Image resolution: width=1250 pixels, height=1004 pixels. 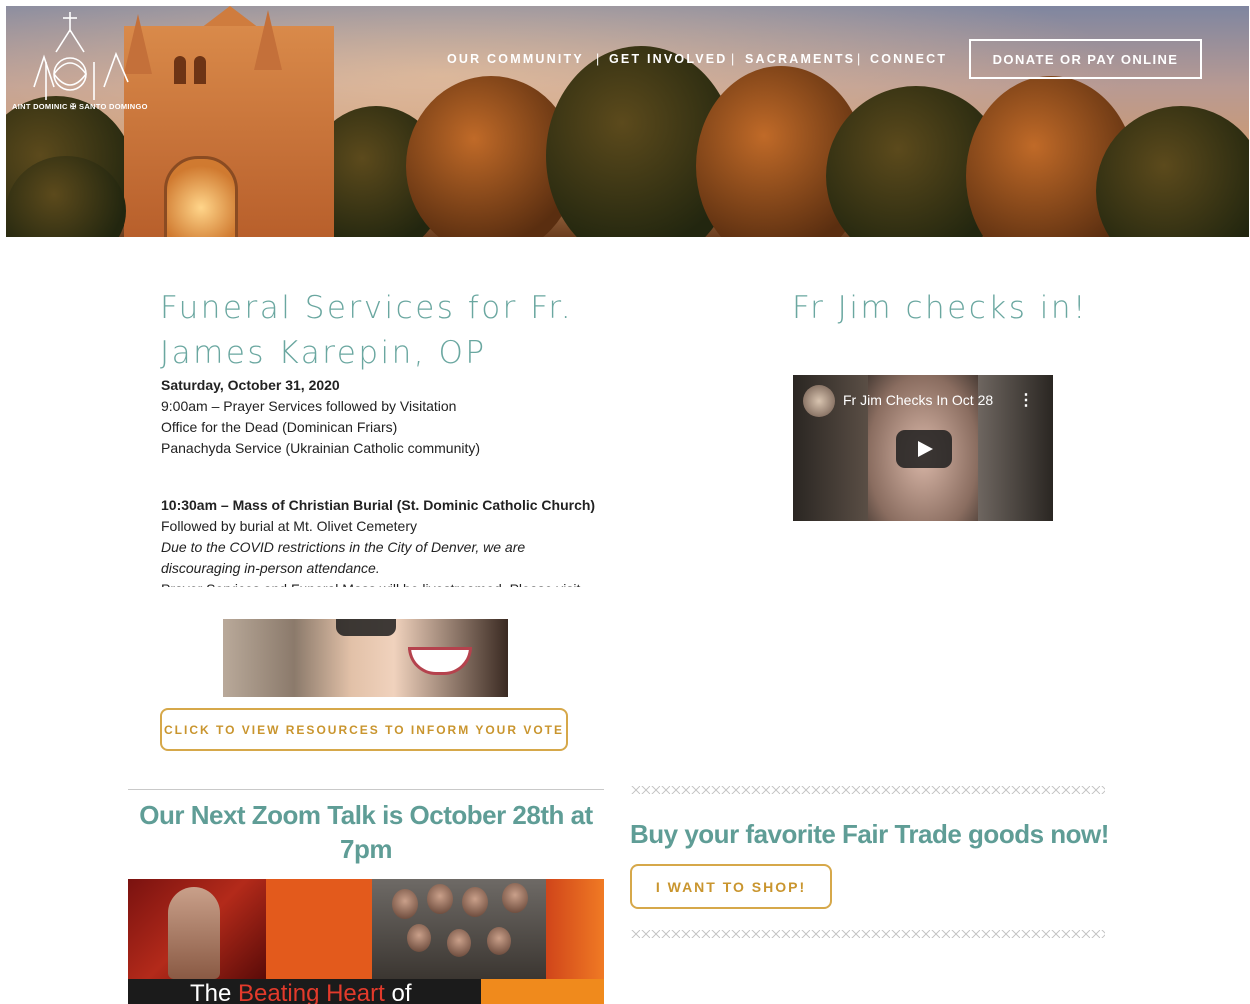 I want to click on donate-button: DONATE OR PAY ONLINE, so click(x=1085, y=59).